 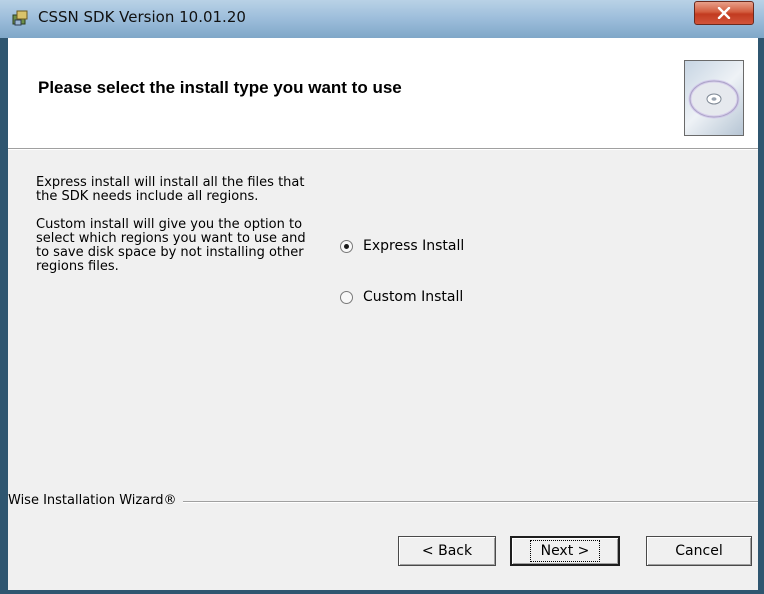 What do you see at coordinates (95, 500) in the screenshot?
I see `wise-brand-label: Wise Installation Wizard®` at bounding box center [95, 500].